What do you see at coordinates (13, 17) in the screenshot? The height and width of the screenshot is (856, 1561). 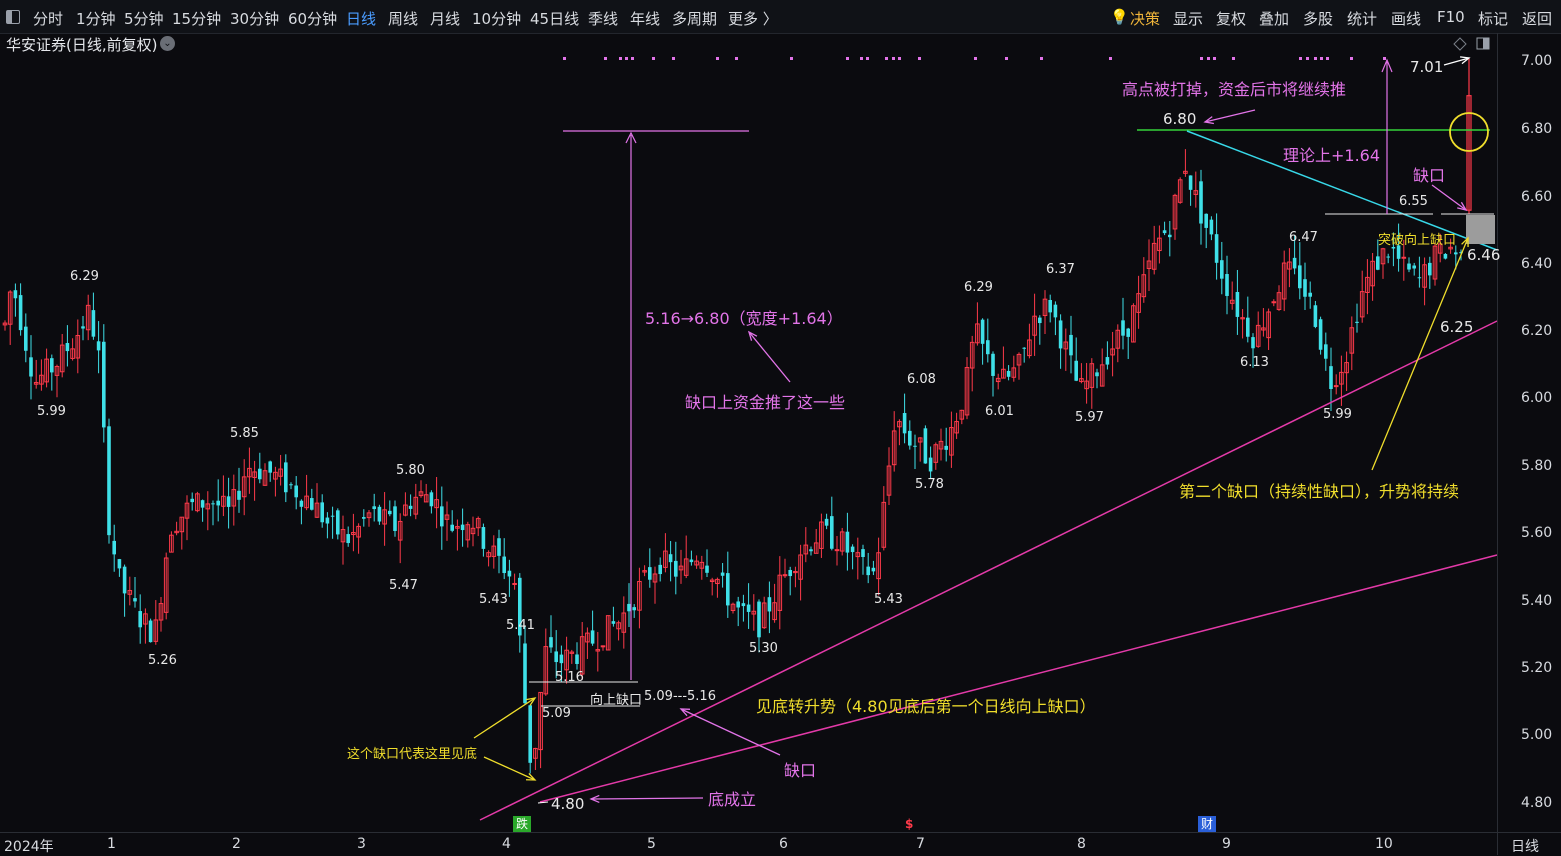 I see `window-layout-icon` at bounding box center [13, 17].